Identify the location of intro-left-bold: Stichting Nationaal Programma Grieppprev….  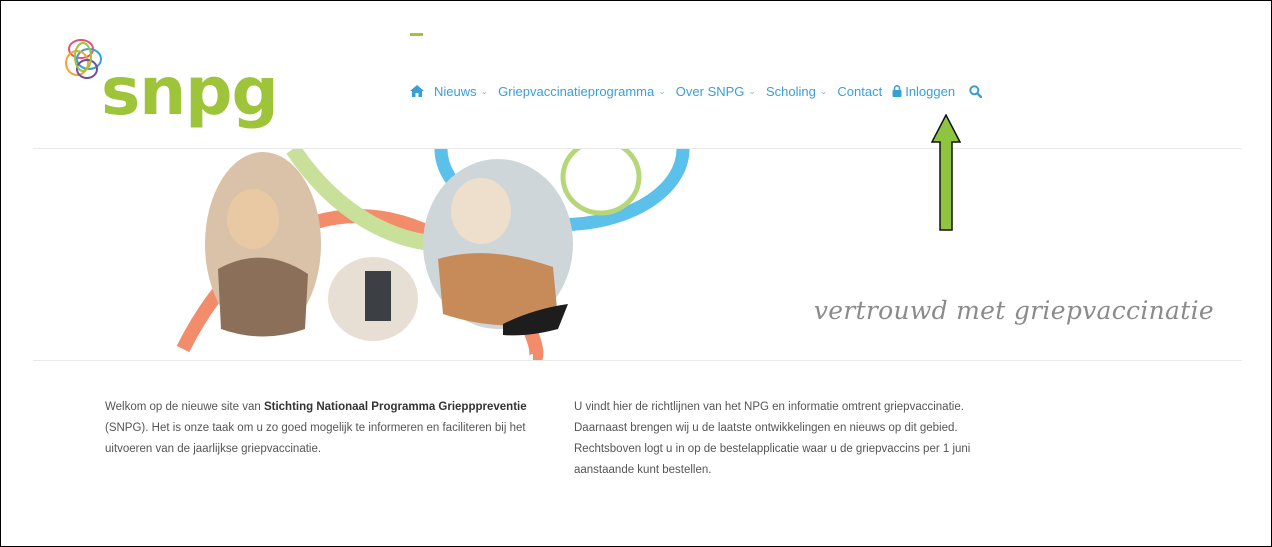
(395, 407).